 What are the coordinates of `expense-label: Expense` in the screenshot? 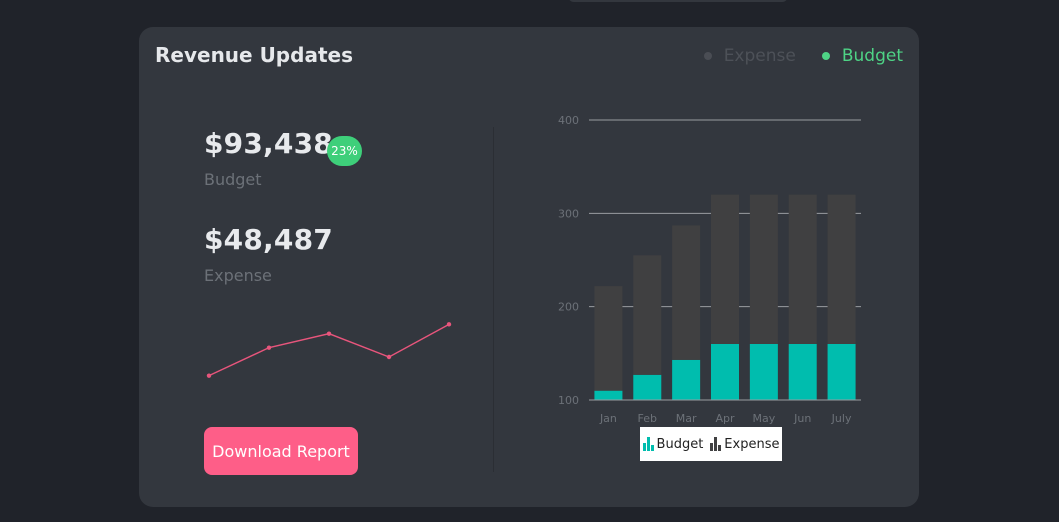 It's located at (238, 275).